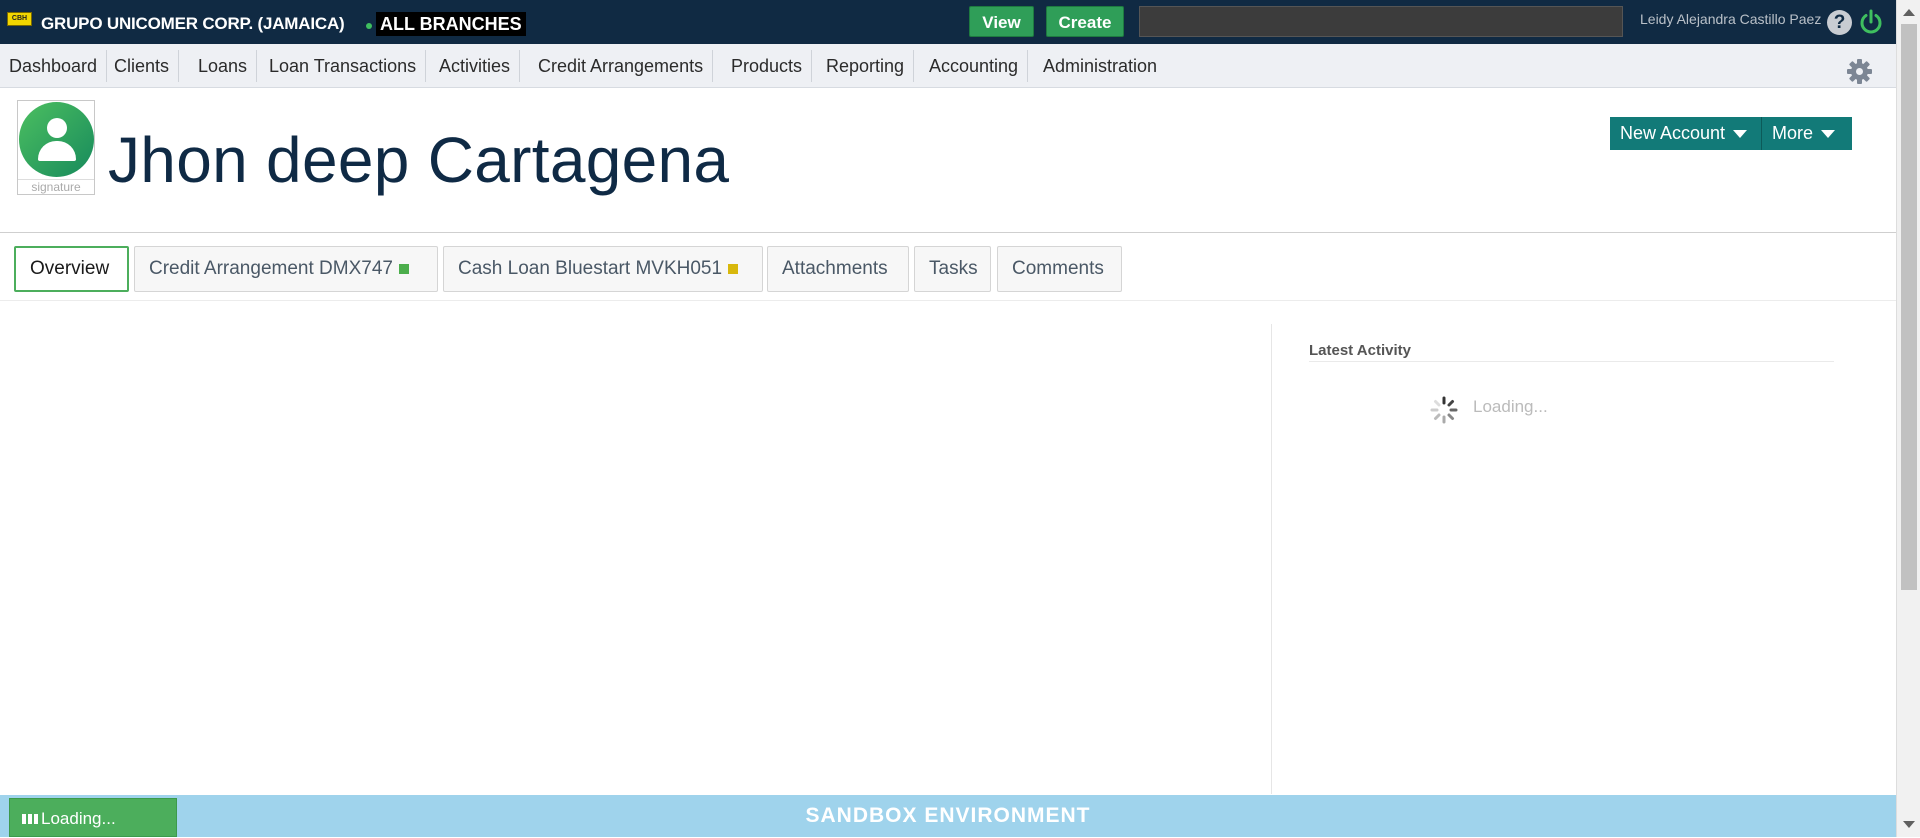 The height and width of the screenshot is (838, 1920). What do you see at coordinates (1730, 19) in the screenshot?
I see `user-name: Leidy Alejandra Castillo Paez` at bounding box center [1730, 19].